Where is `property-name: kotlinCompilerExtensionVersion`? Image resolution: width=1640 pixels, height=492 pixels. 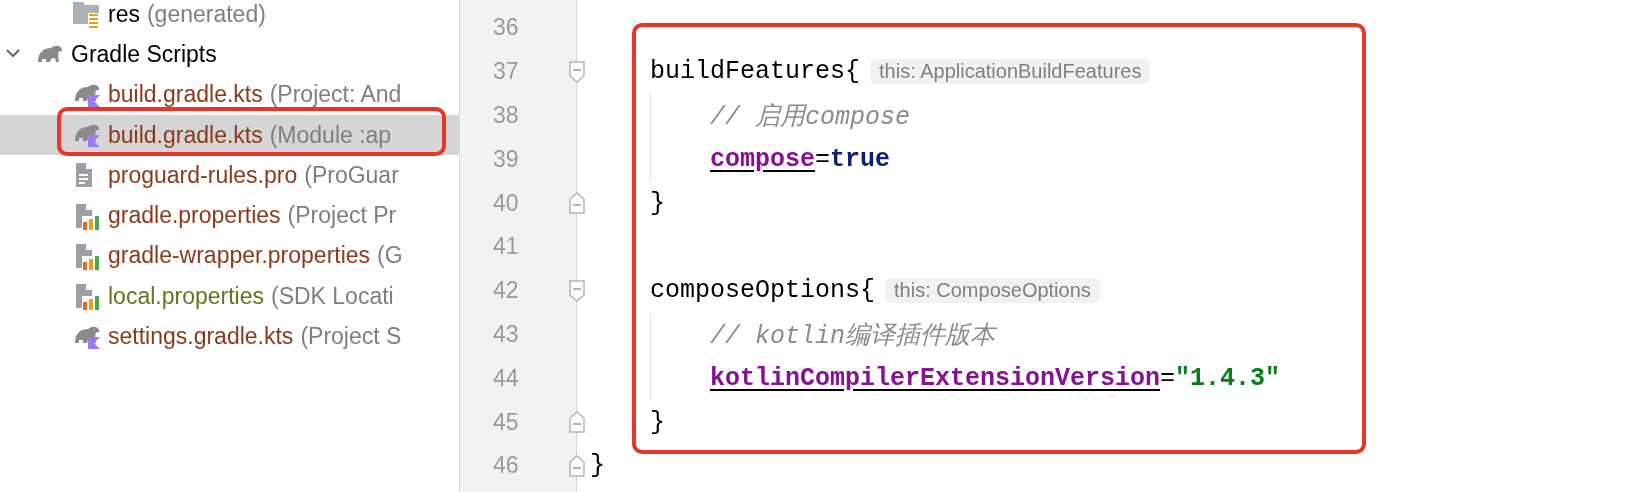
property-name: kotlinCompilerExtensionVersion is located at coordinates (935, 378).